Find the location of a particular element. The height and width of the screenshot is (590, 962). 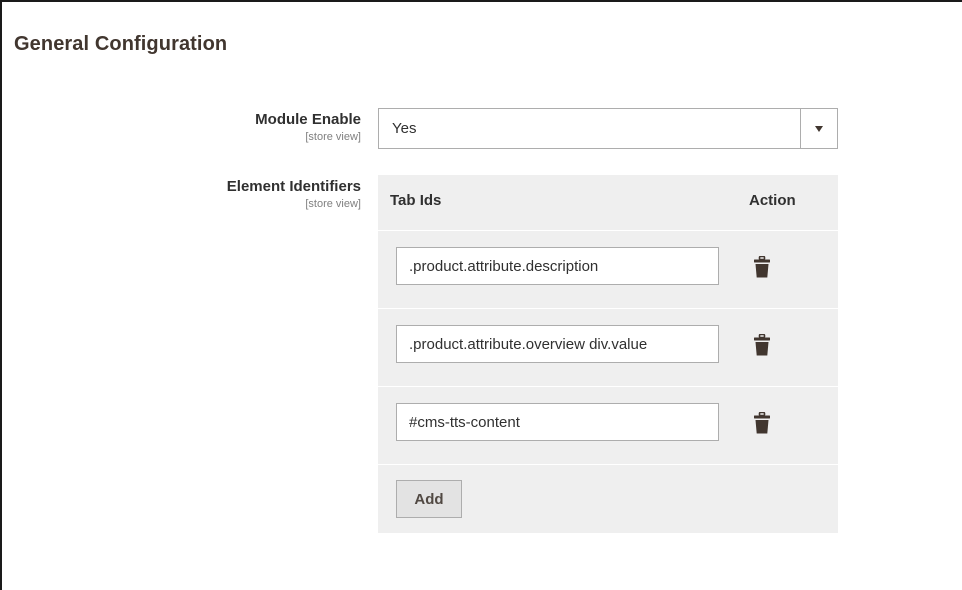

module-enable-scope: [store view] is located at coordinates (333, 137).